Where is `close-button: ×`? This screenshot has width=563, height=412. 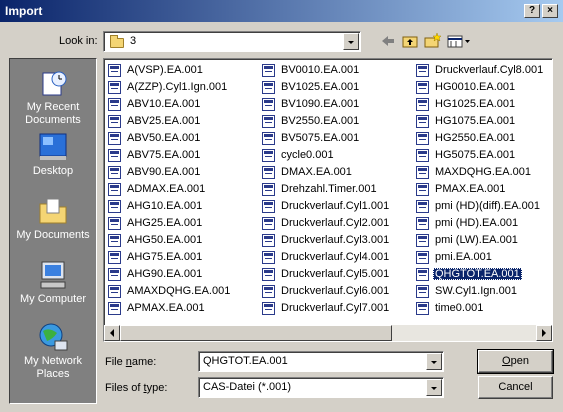
close-button: × is located at coordinates (550, 11).